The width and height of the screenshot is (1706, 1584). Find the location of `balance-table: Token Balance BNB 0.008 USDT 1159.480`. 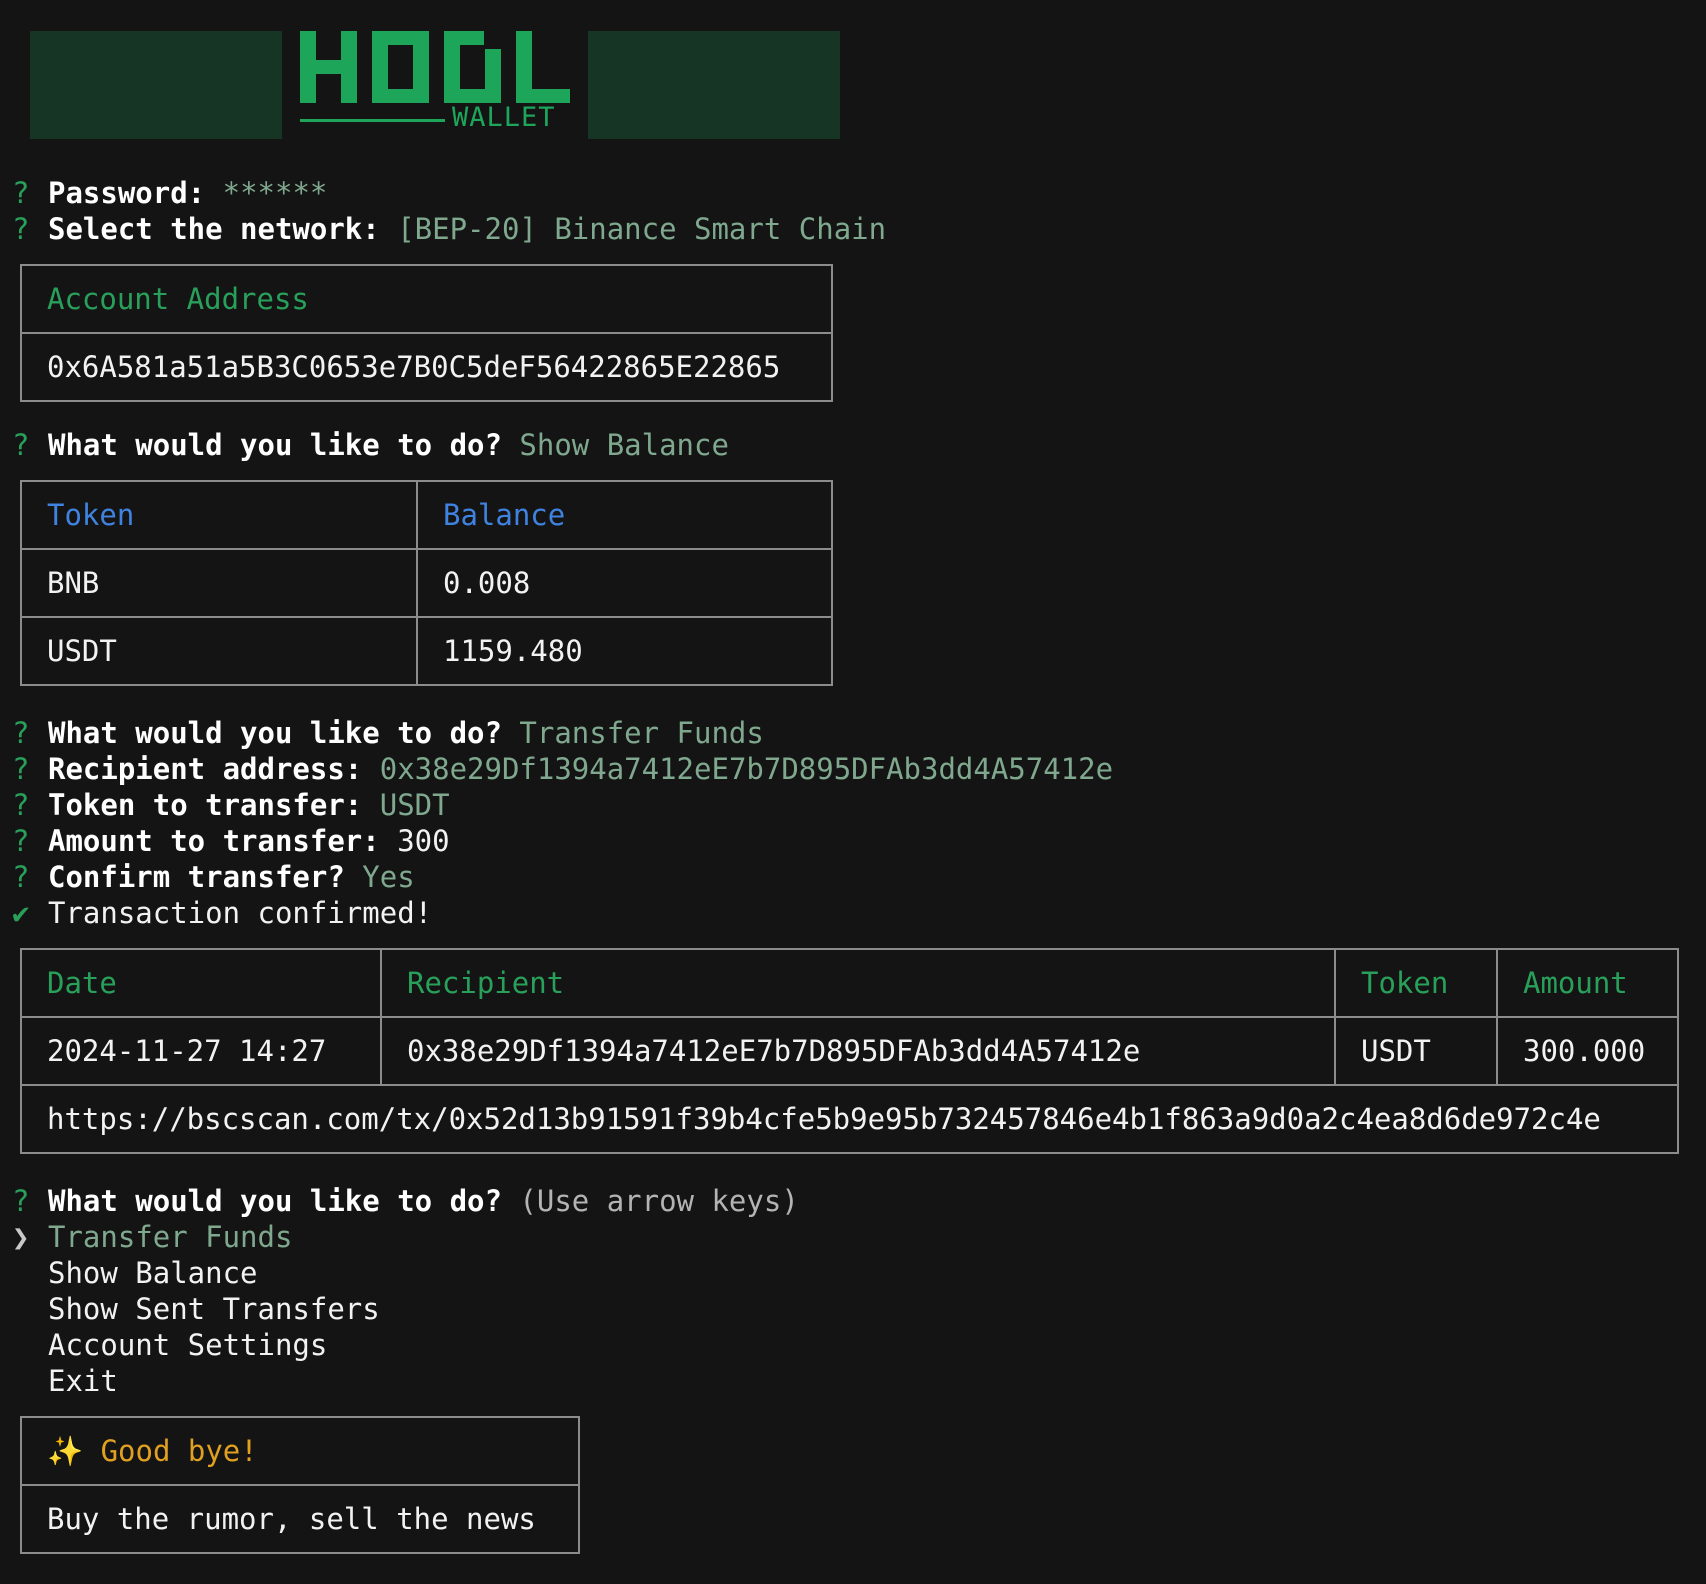

balance-table: Token Balance BNB 0.008 USDT 1159.480 is located at coordinates (426, 583).